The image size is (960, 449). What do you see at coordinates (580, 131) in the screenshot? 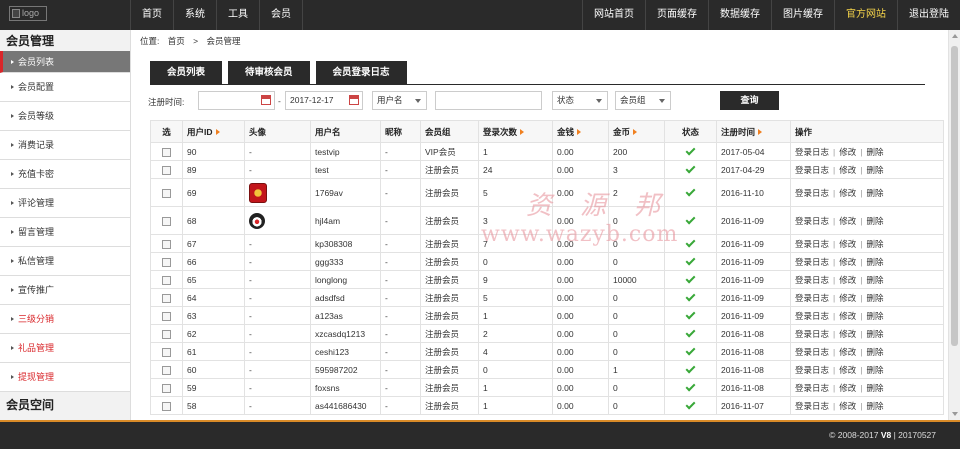
I see `col-money: 金钱` at bounding box center [580, 131].